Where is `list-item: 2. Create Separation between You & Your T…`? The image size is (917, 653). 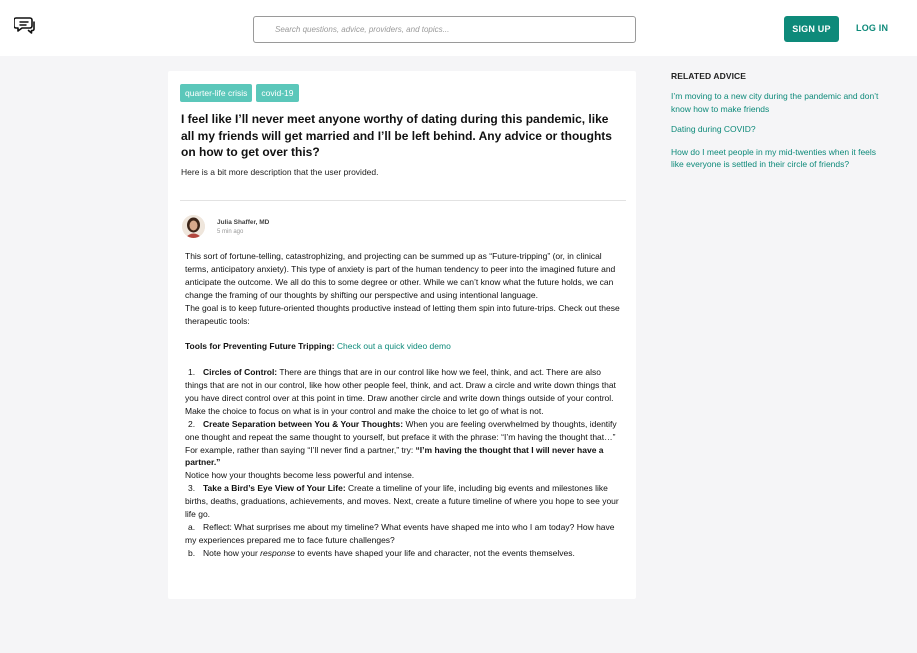 list-item: 2. Create Separation between You & Your T… is located at coordinates (403, 444).